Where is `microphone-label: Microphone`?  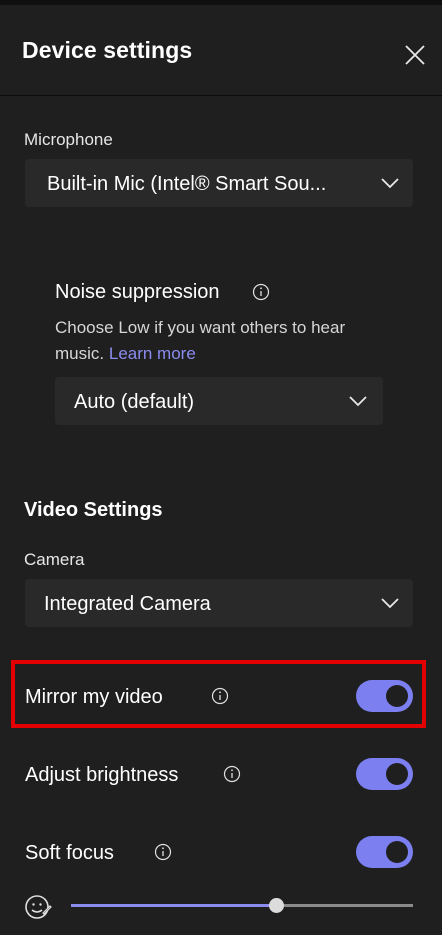
microphone-label: Microphone is located at coordinates (68, 139).